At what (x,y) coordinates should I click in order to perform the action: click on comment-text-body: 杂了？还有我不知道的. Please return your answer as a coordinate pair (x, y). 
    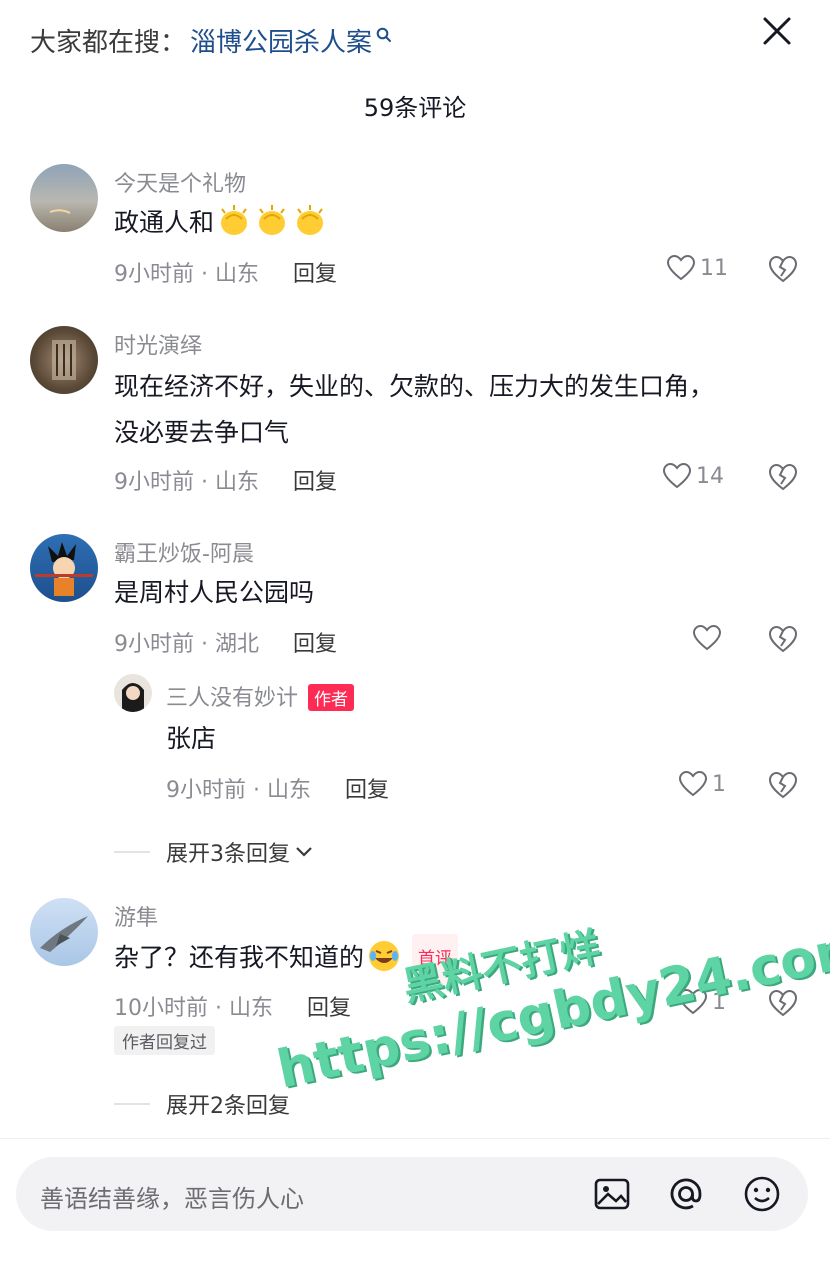
    Looking at the image, I should click on (239, 957).